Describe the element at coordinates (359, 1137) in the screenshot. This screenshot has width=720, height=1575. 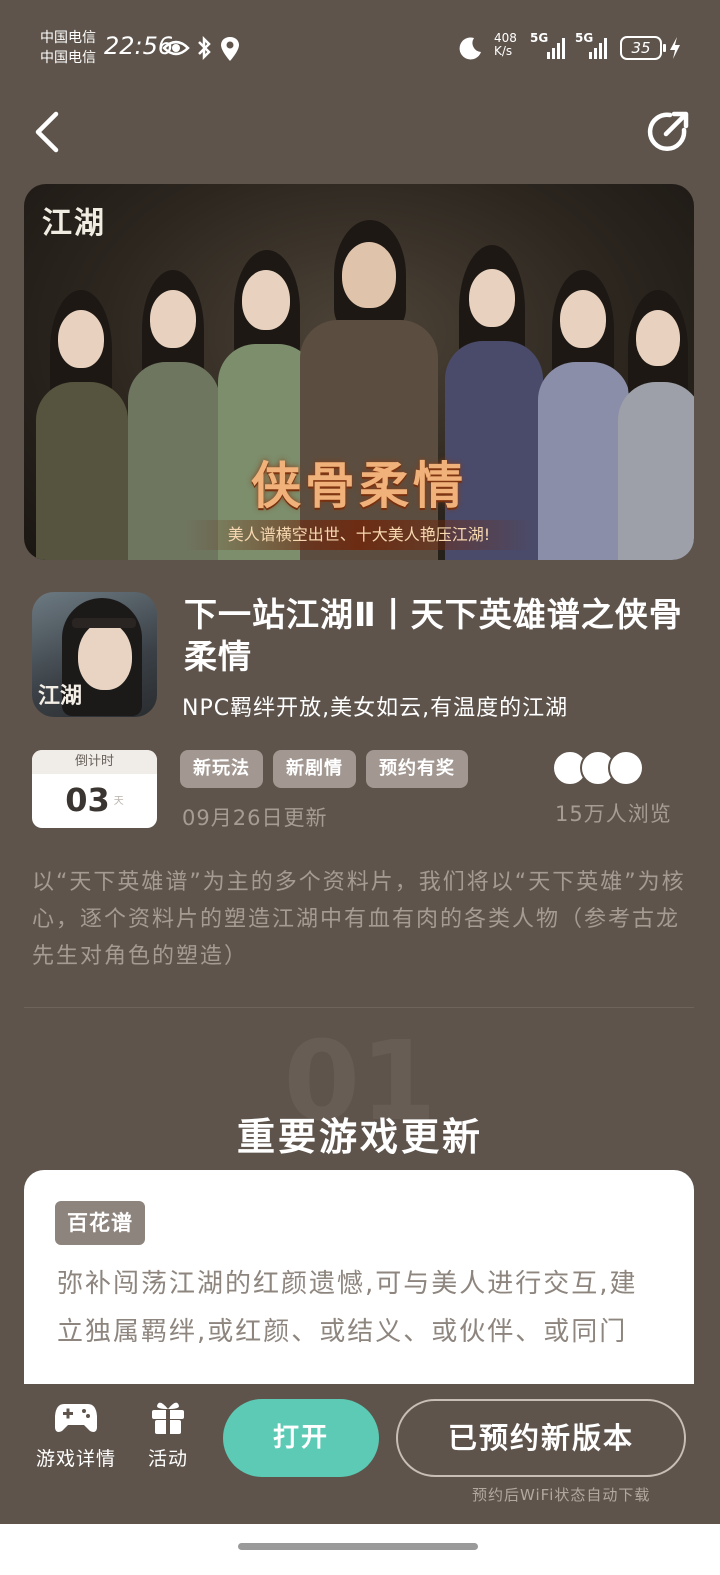
I see `section-title: 重要游戏更新` at that location.